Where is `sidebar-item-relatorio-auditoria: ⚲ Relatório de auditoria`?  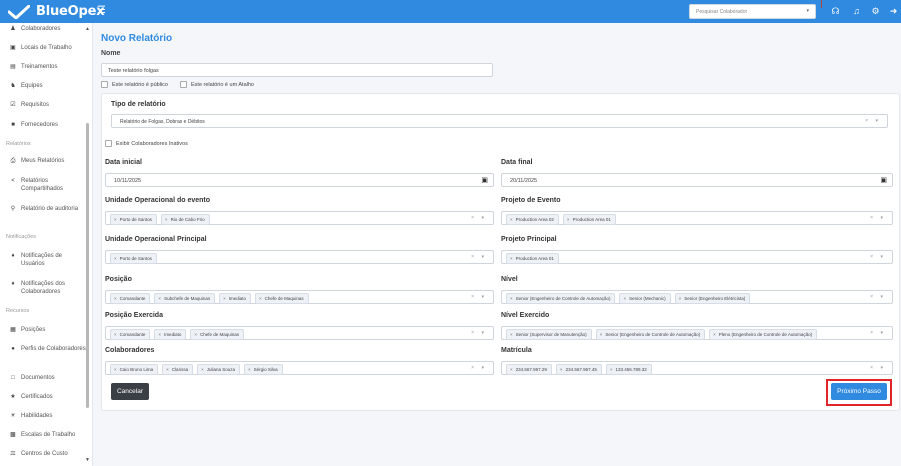 sidebar-item-relatorio-auditoria: ⚲ Relatório de auditoria is located at coordinates (48, 209).